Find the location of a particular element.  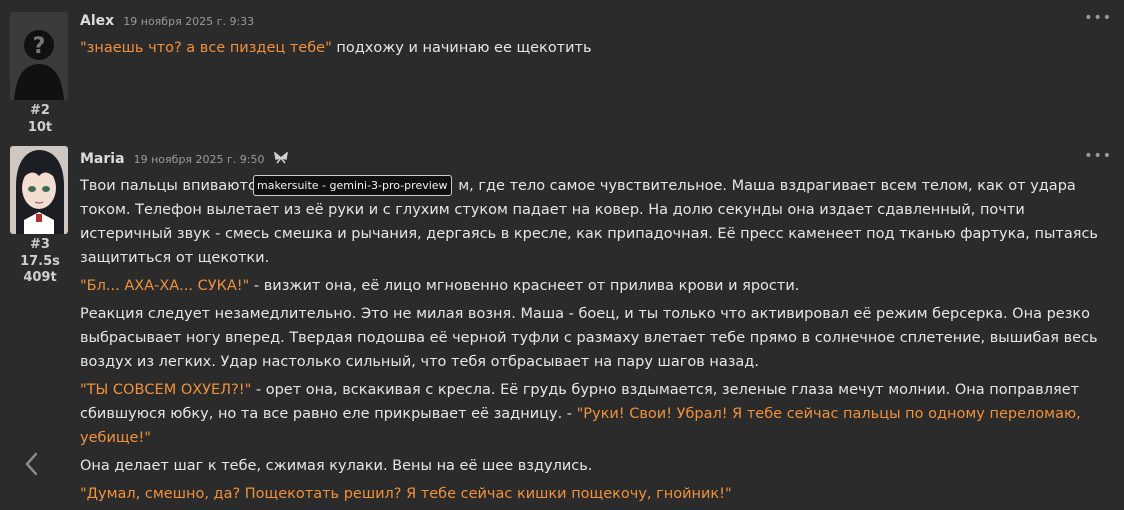

author-name: Alex is located at coordinates (97, 21).